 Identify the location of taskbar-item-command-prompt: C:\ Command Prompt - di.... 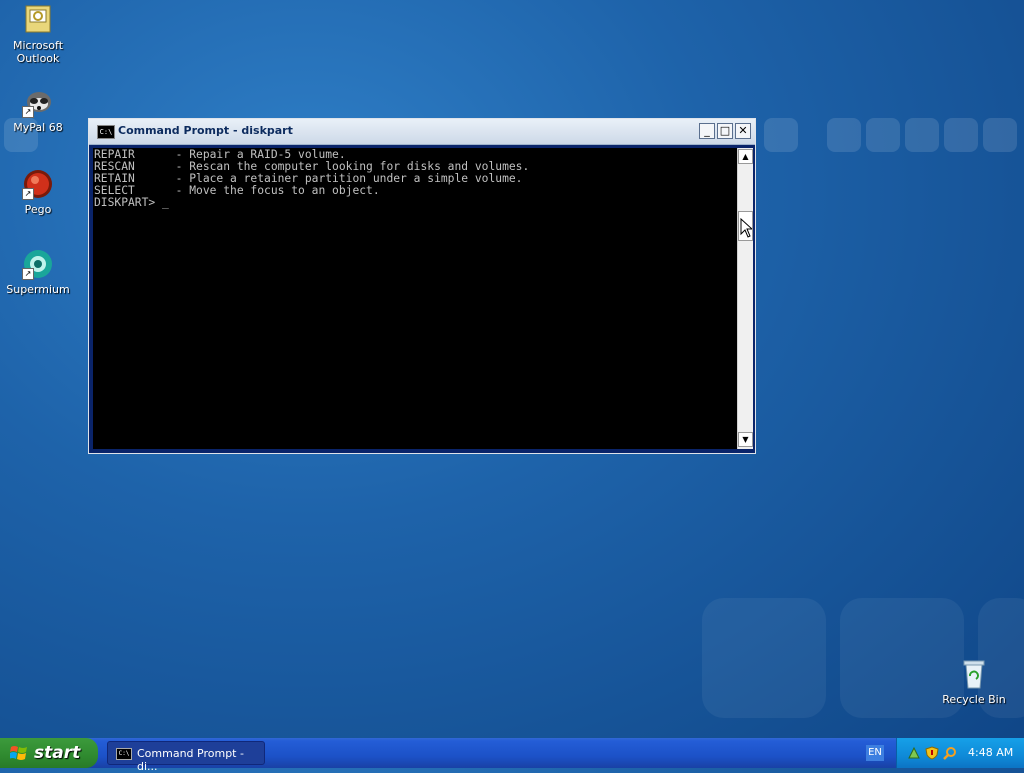
(186, 757).